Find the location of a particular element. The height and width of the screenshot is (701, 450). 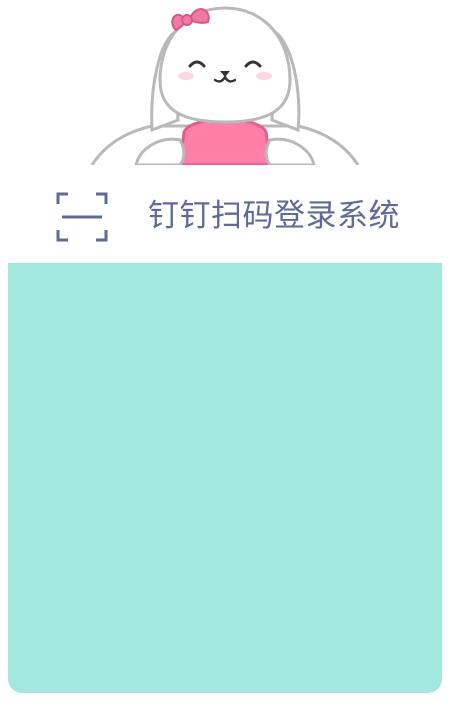

page-title: 钉钉扫码登录系统 is located at coordinates (274, 216).